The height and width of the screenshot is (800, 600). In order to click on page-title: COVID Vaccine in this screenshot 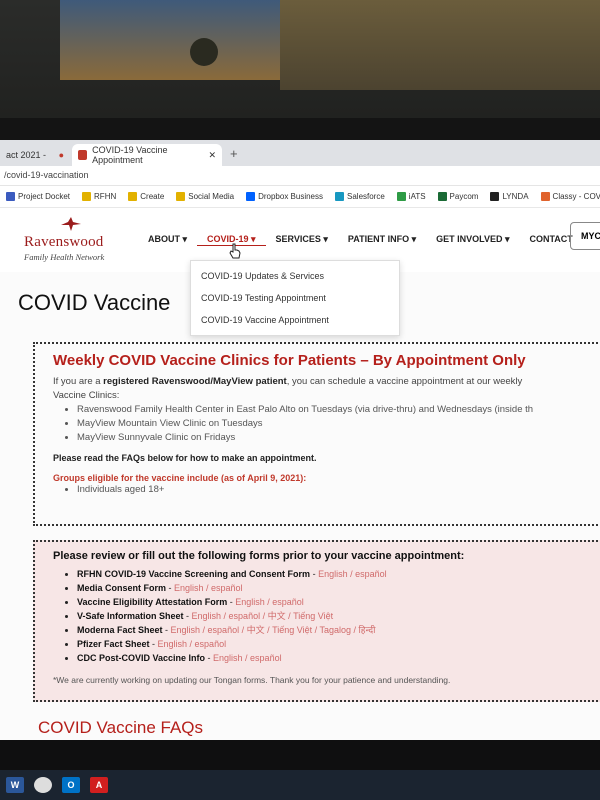, I will do `click(94, 302)`.